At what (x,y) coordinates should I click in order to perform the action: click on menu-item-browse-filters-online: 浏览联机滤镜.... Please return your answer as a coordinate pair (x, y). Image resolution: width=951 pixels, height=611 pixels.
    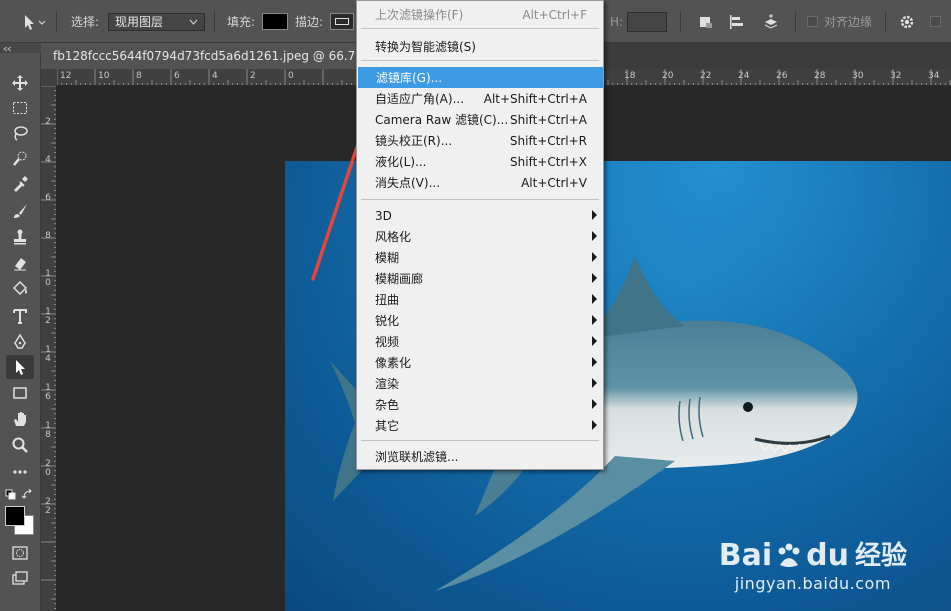
    Looking at the image, I should click on (480, 456).